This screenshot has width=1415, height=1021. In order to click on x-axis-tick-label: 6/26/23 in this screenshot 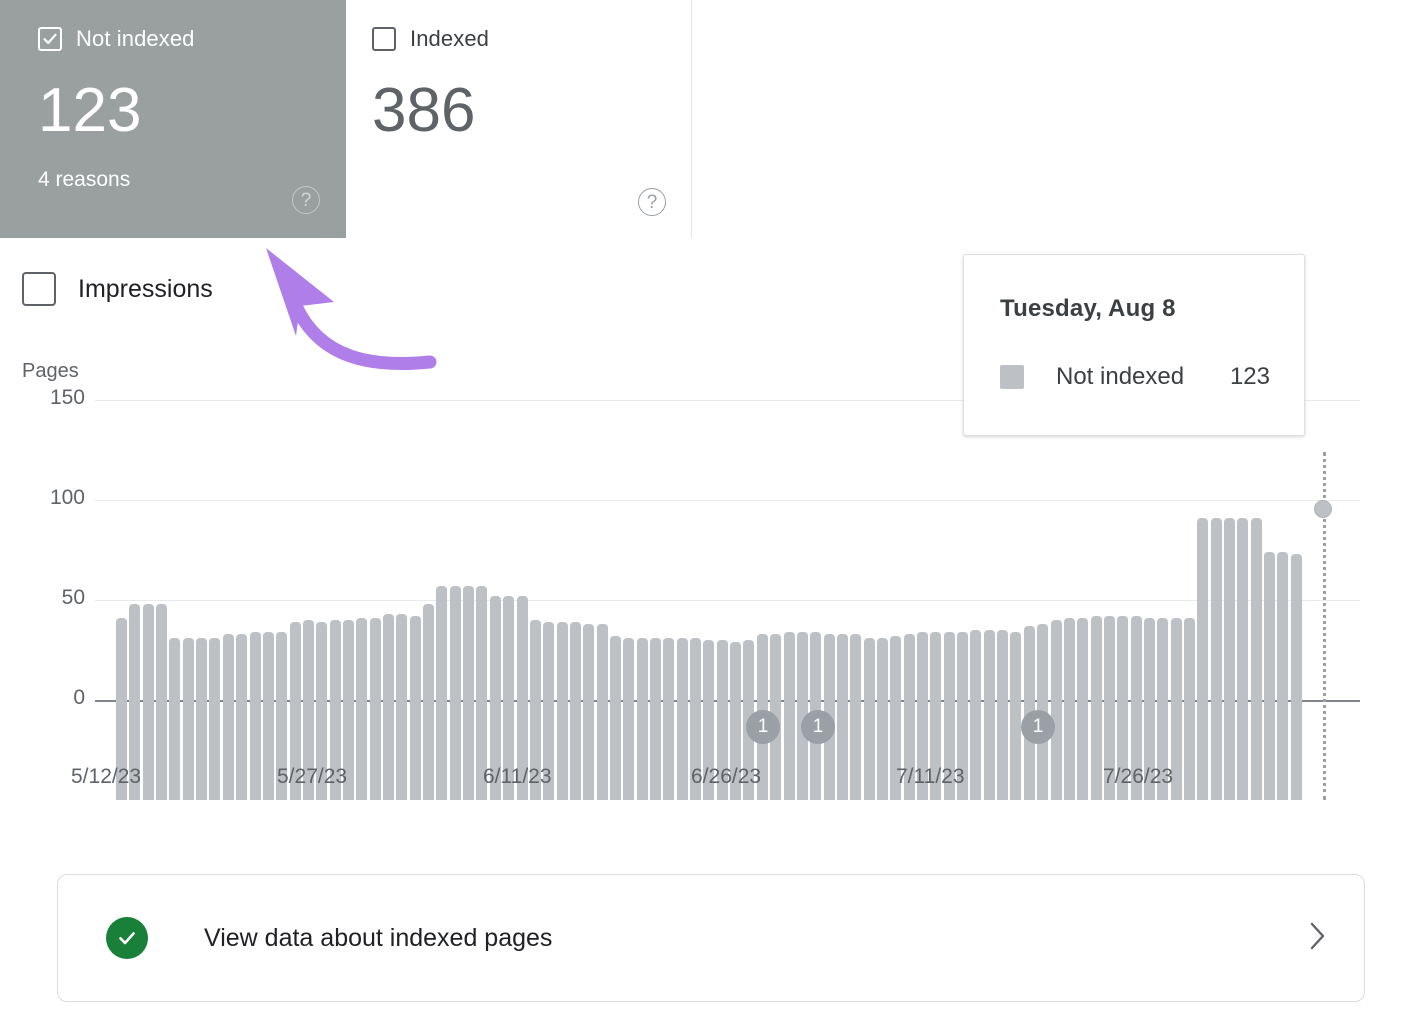, I will do `click(726, 776)`.